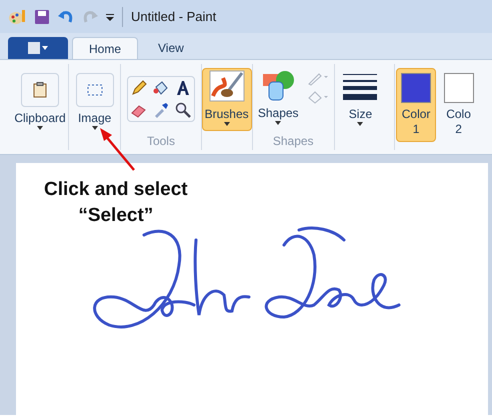 This screenshot has width=492, height=416. Describe the element at coordinates (278, 85) in the screenshot. I see `shapes-icon` at that location.